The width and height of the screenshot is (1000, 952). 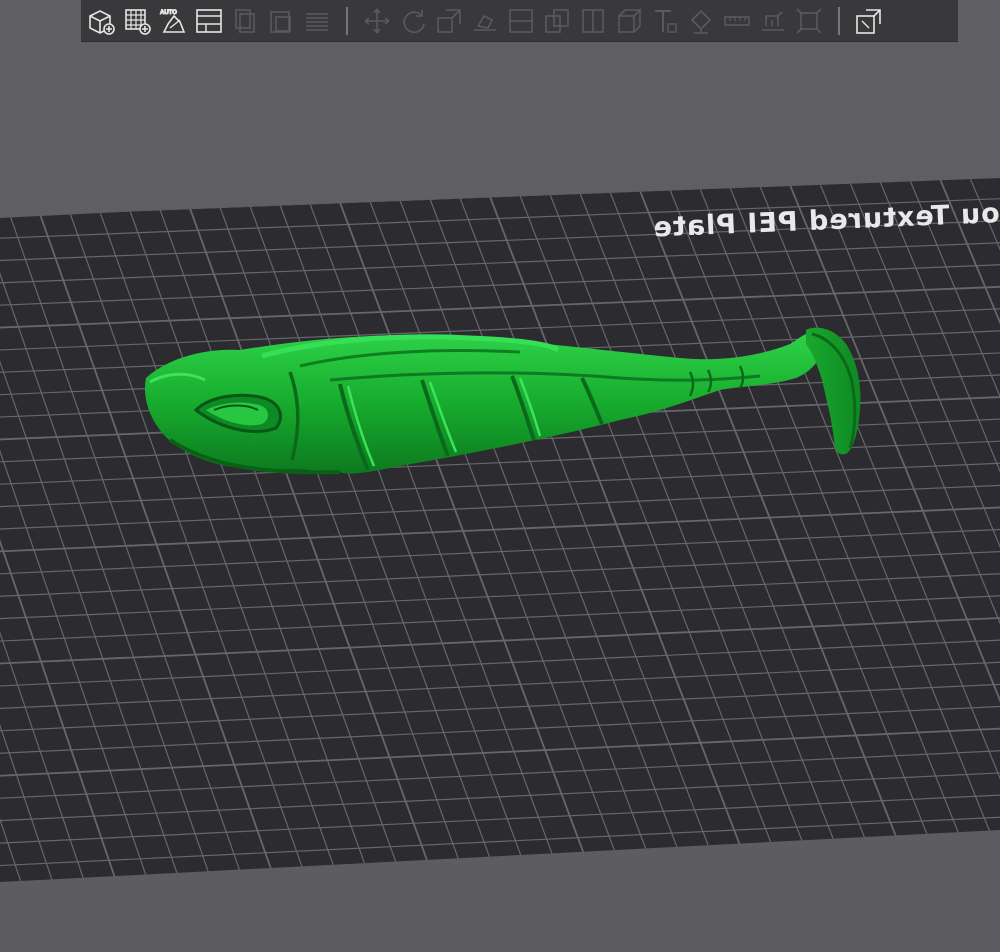 I want to click on mirror-icon, so click(x=593, y=20).